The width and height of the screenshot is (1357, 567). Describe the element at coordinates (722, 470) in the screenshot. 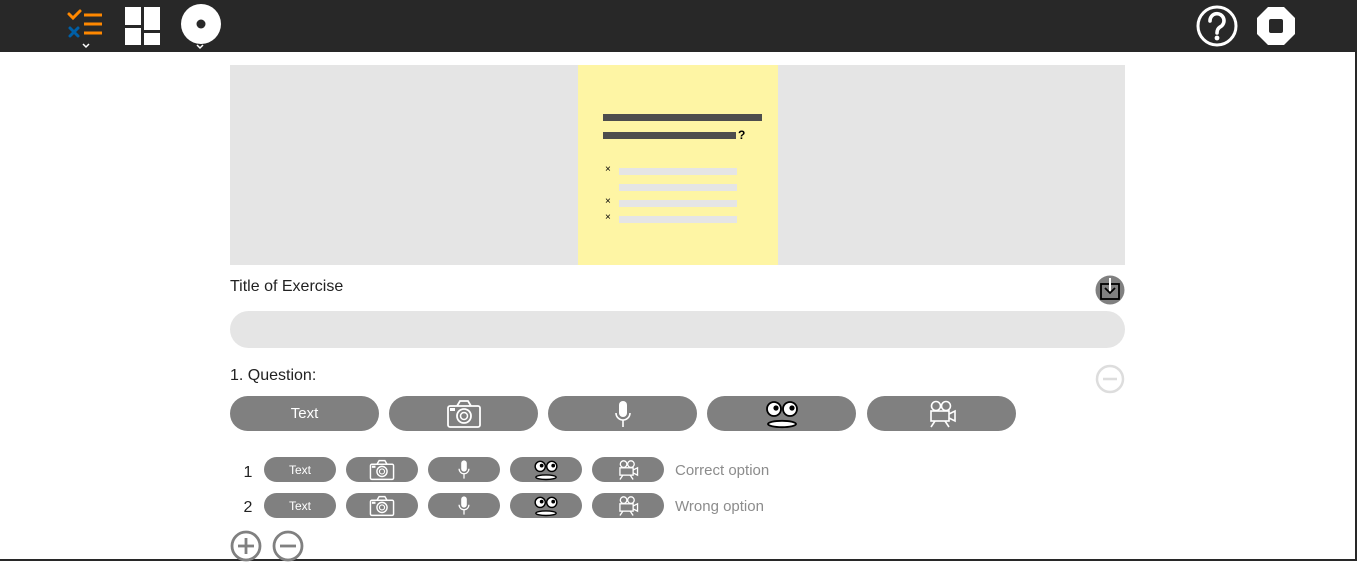

I see `option-placeholder: Correct option` at that location.